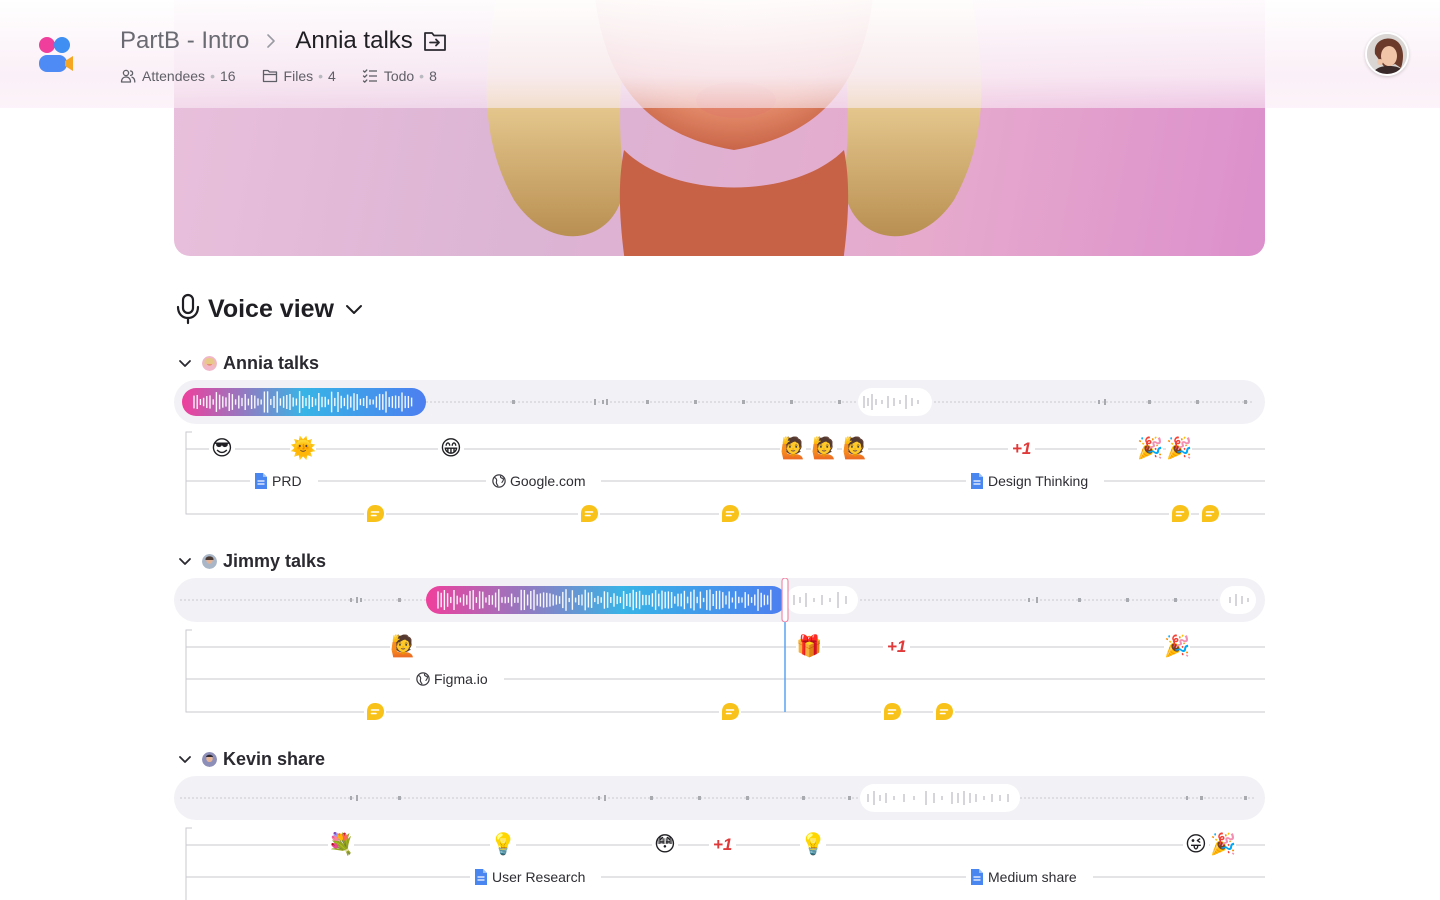 Image resolution: width=1440 pixels, height=900 pixels. What do you see at coordinates (539, 877) in the screenshot?
I see `link-label: User Research` at bounding box center [539, 877].